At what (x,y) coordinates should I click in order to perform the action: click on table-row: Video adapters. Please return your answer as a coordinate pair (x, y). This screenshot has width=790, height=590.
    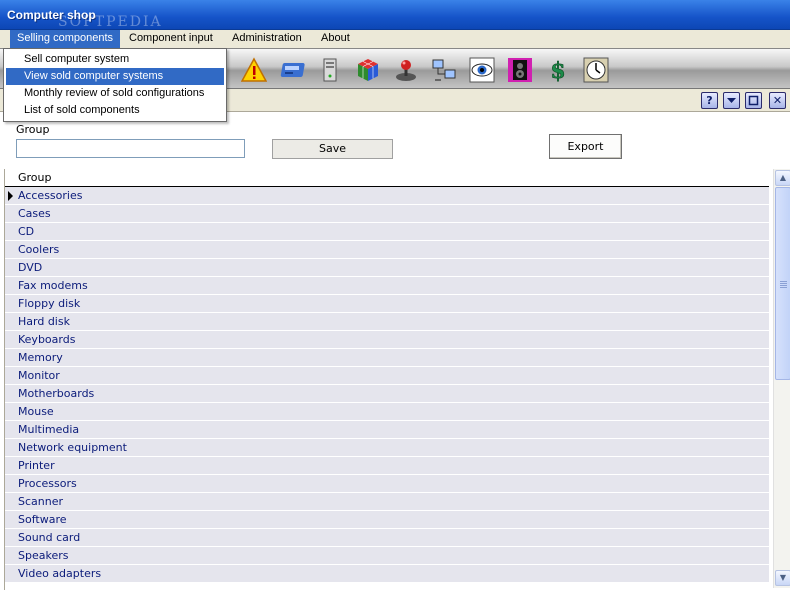
    Looking at the image, I should click on (387, 574).